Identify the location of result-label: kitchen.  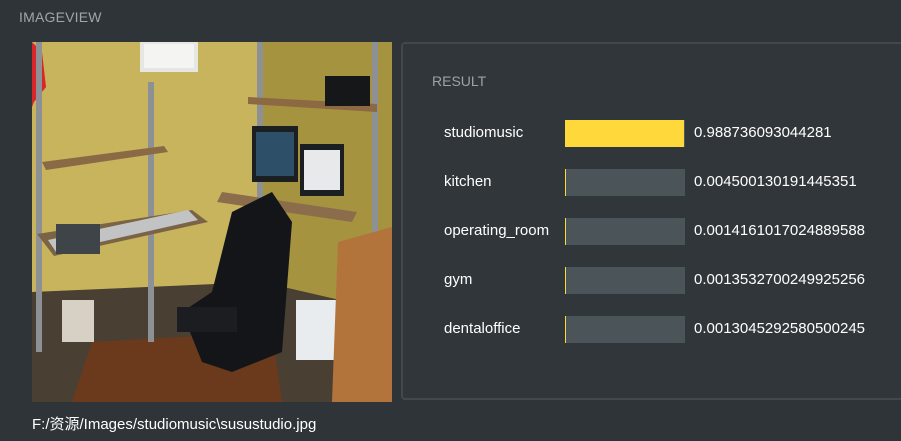
(468, 181).